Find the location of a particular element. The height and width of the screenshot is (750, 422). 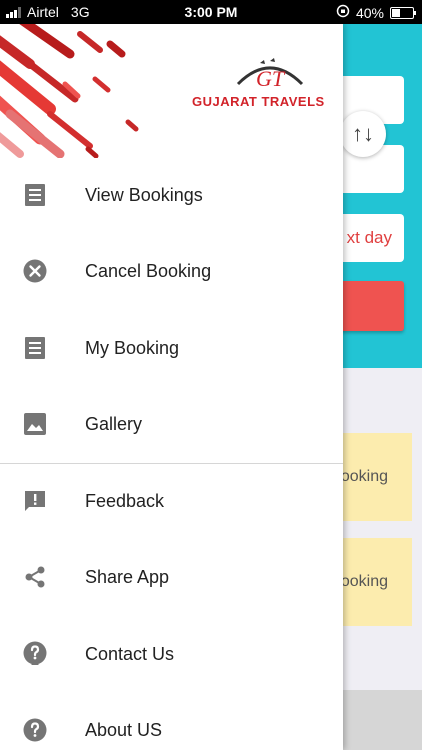

status-bar: Airtel 3G 3:00 PM 40% is located at coordinates (211, 12).